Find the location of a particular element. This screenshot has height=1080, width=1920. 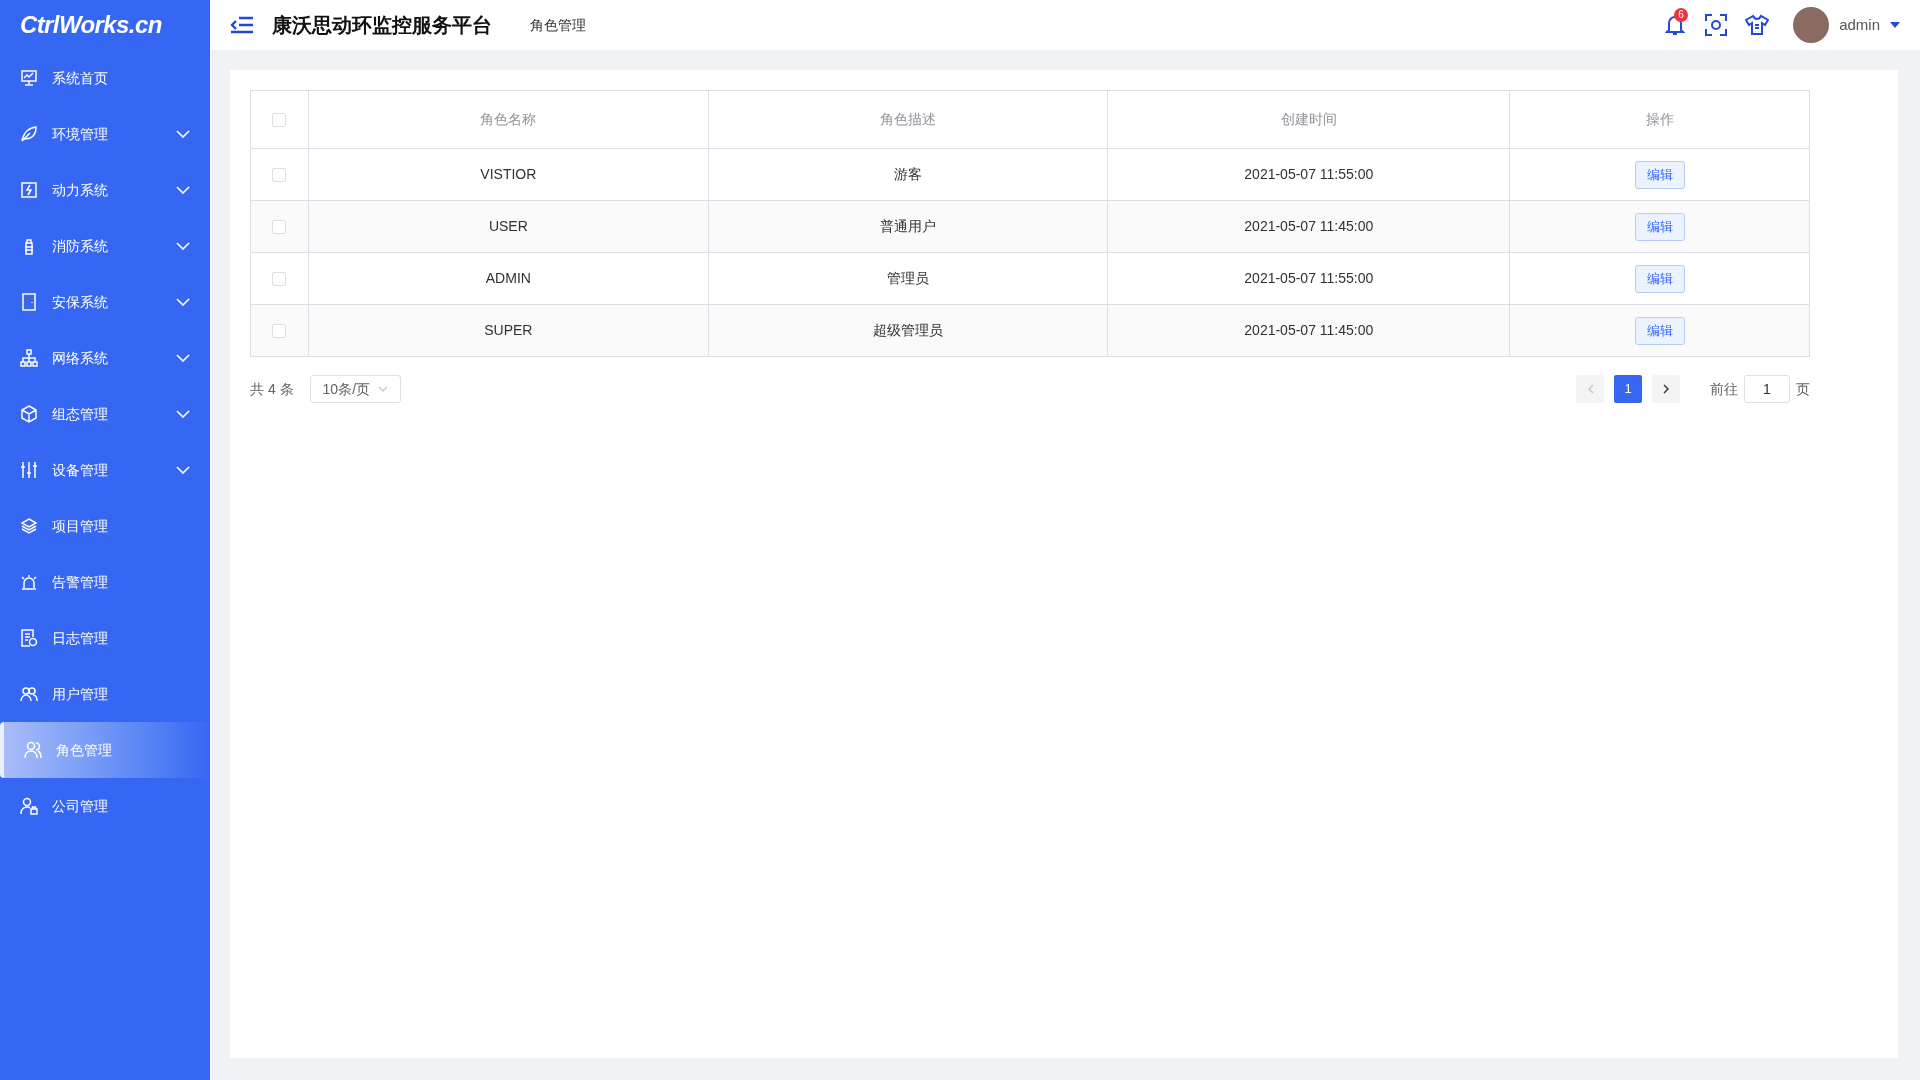

sidebar-item: 设备管理 is located at coordinates (105, 470).